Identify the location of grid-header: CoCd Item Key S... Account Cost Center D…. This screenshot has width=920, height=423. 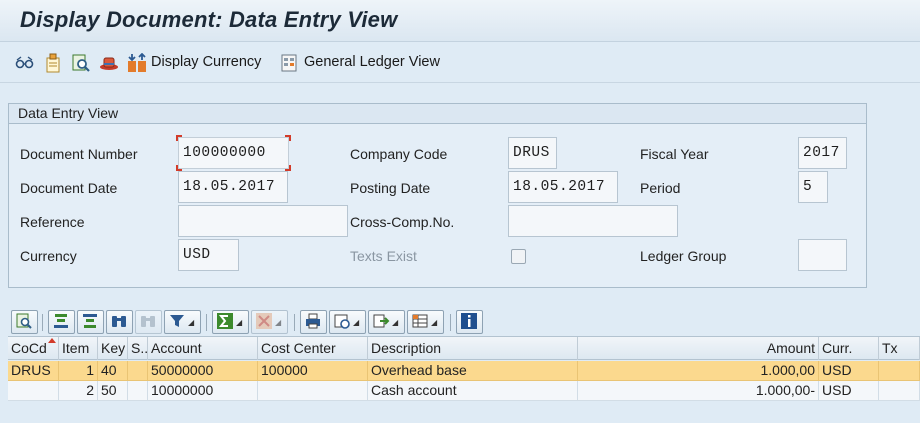
(464, 348).